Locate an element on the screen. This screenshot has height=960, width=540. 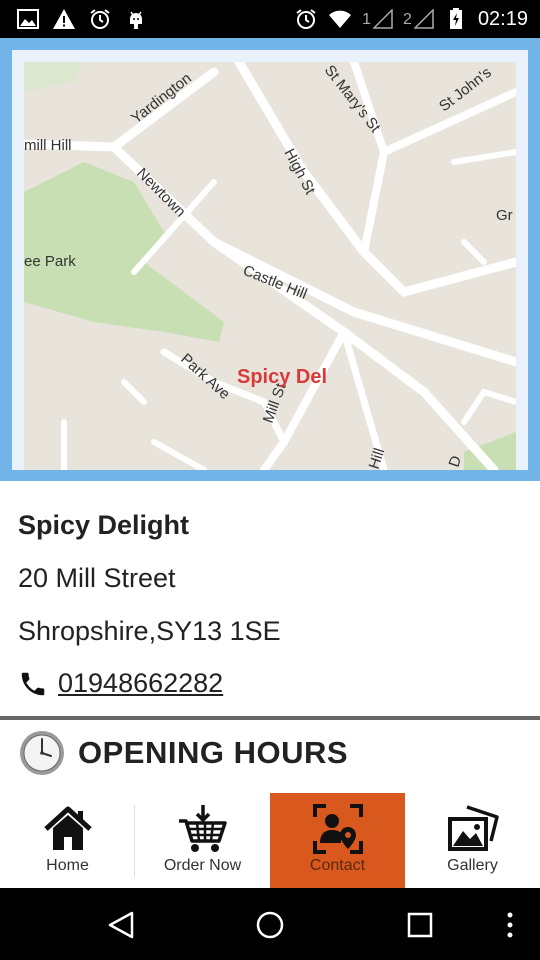
gallery-icon is located at coordinates (473, 828).